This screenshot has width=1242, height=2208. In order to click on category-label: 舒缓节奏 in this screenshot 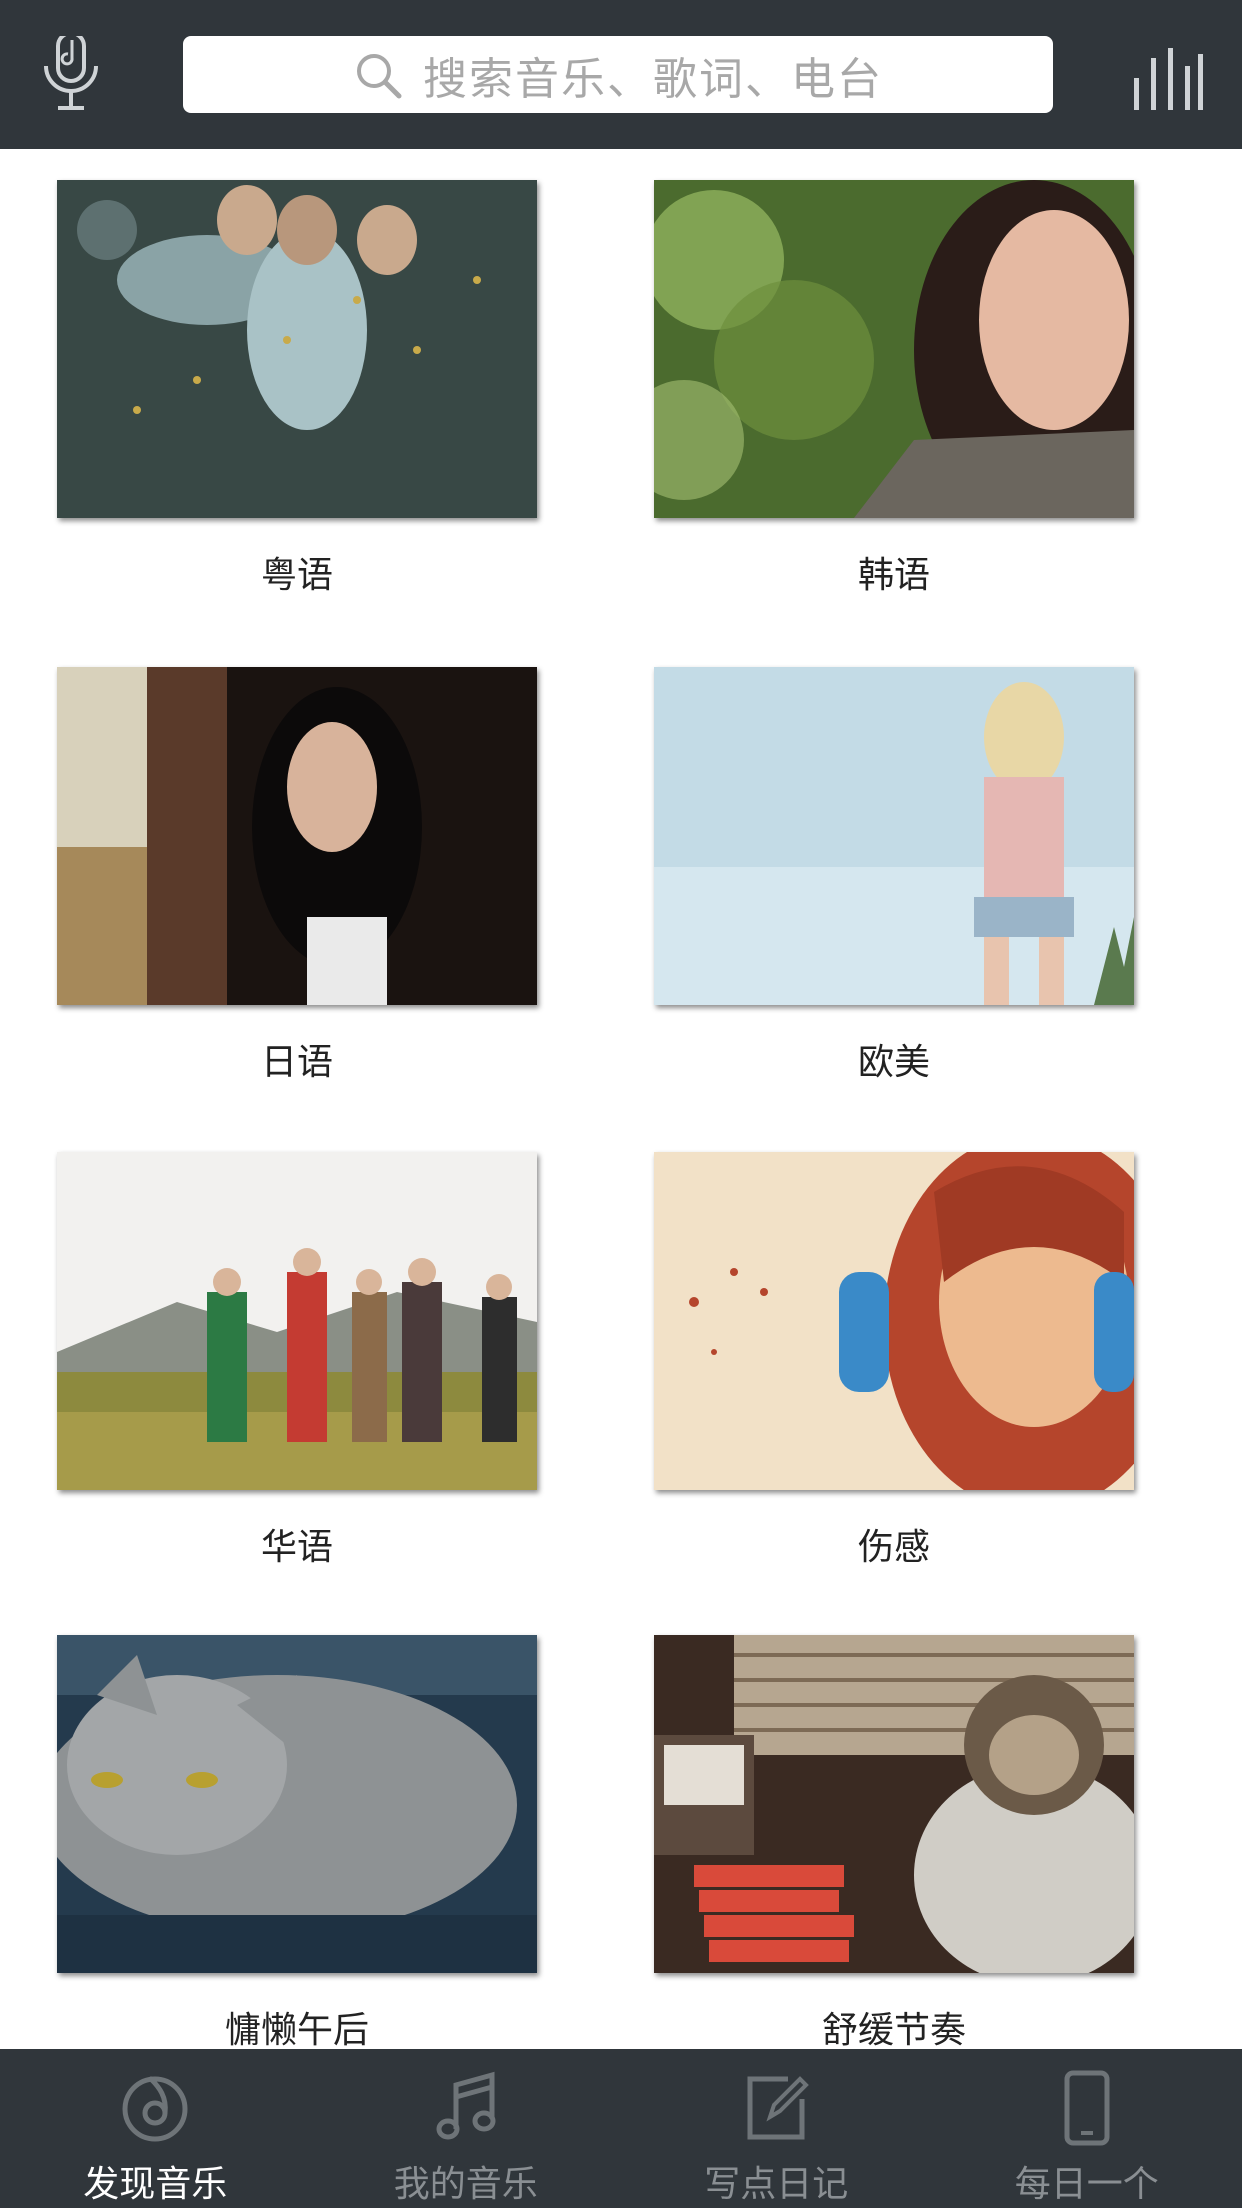, I will do `click(893, 2029)`.